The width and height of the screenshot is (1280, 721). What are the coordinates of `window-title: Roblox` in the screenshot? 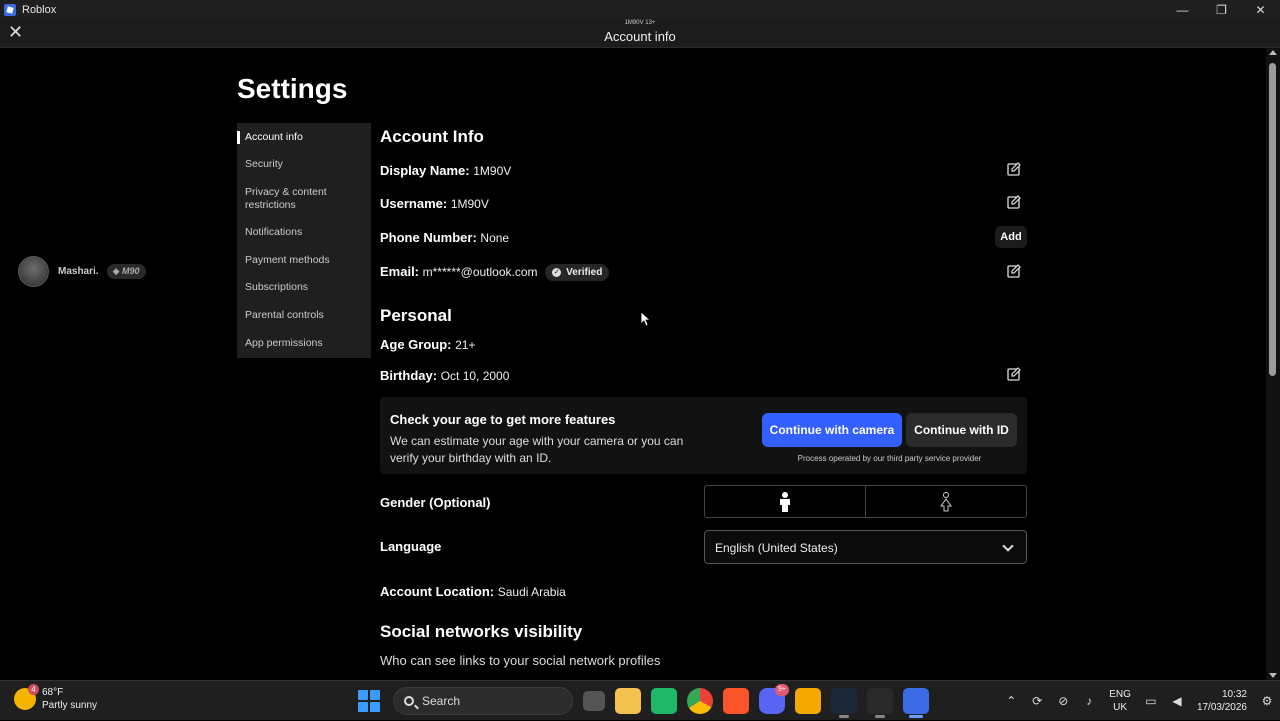 It's located at (39, 9).